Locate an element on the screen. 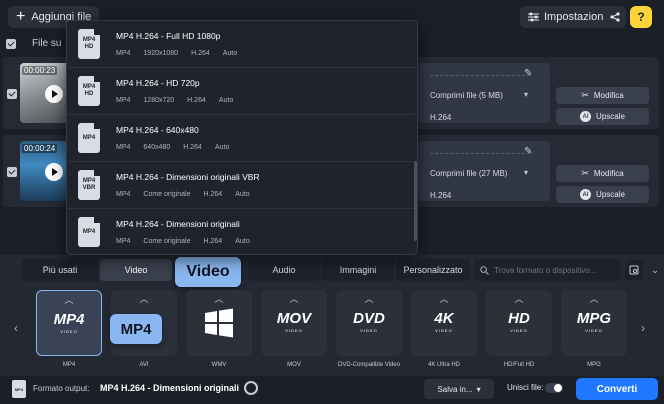  mp4-logo: MP4 is located at coordinates (69, 319).